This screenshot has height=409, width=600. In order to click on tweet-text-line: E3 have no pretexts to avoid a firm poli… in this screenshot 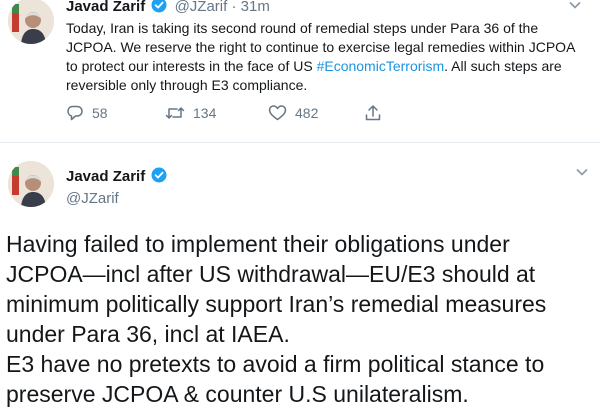, I will do `click(275, 364)`.